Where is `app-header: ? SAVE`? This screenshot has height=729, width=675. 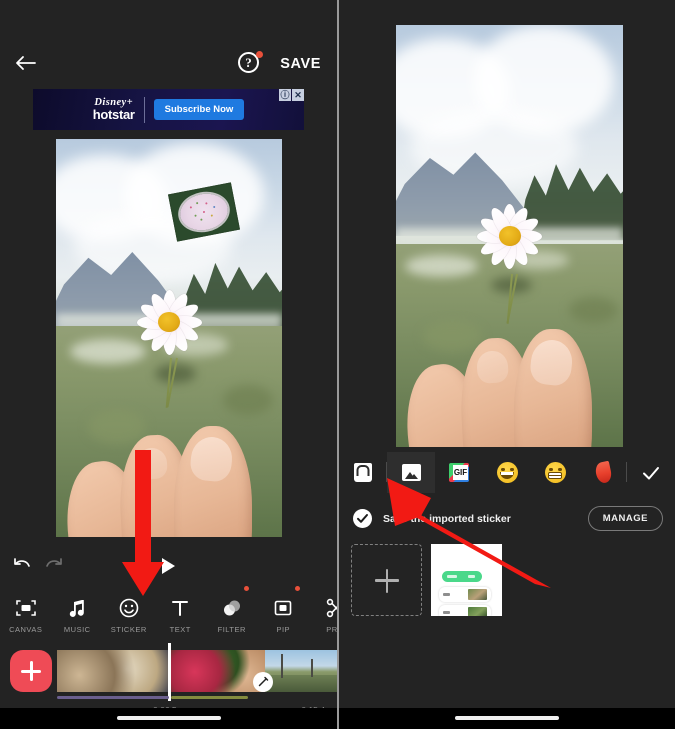
app-header: ? SAVE is located at coordinates (168, 44).